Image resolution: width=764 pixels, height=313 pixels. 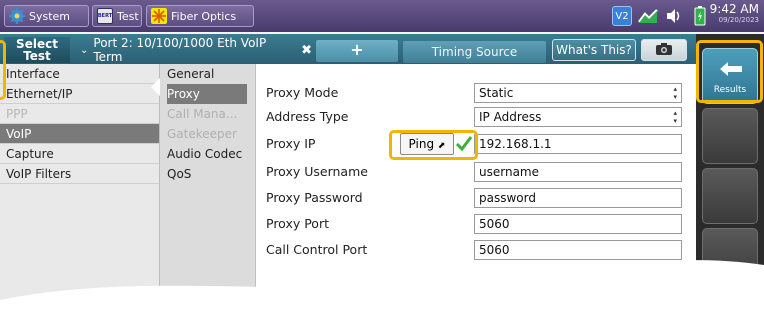 I want to click on clock-date: 09/20/2023, so click(x=738, y=20).